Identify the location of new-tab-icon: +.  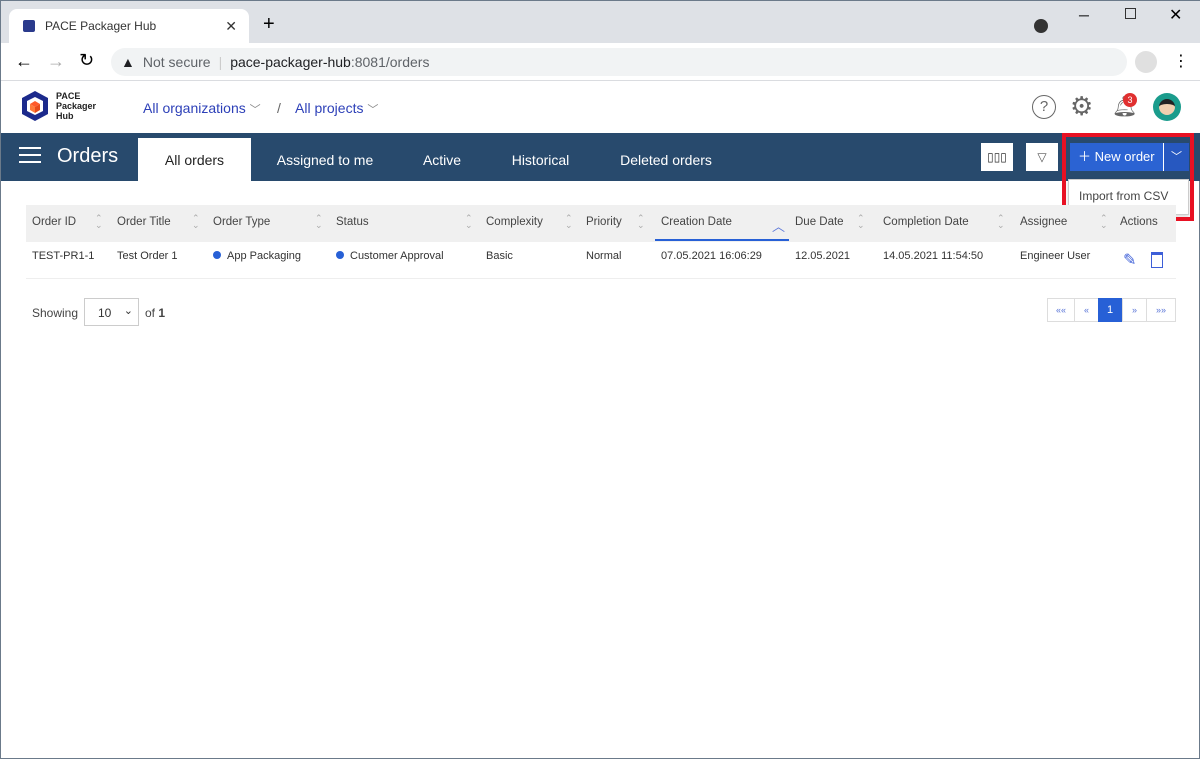
(269, 24).